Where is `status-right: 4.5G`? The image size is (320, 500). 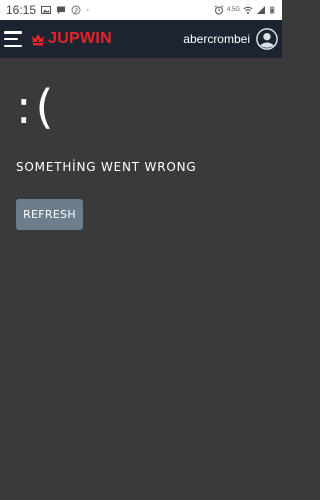 status-right: 4.5G is located at coordinates (245, 10).